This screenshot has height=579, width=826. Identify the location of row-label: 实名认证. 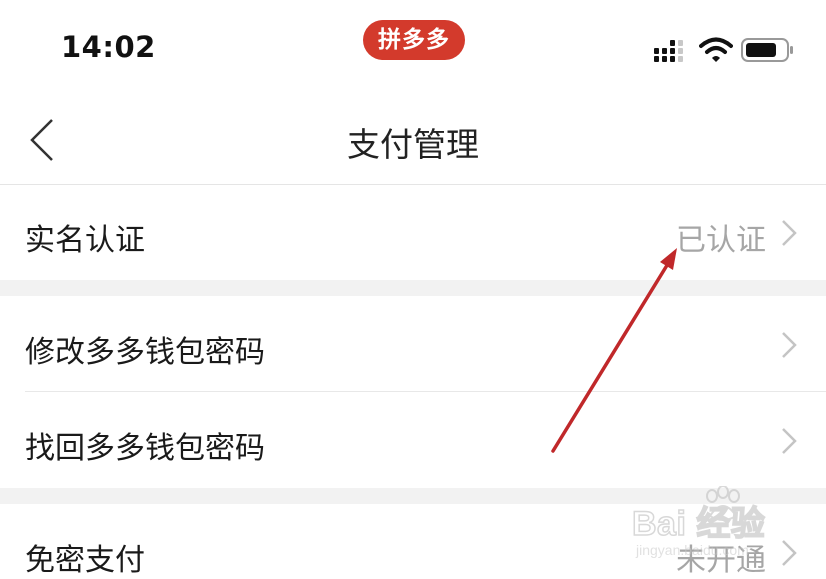
(85, 240).